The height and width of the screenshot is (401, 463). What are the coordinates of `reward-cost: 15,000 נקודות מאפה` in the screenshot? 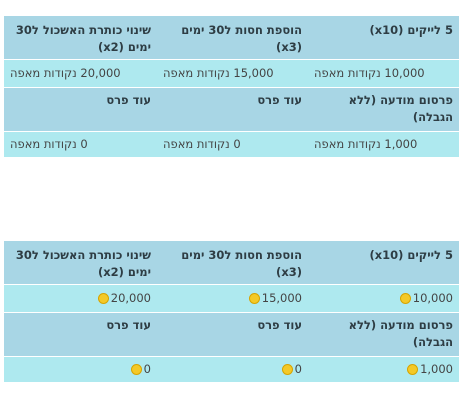 It's located at (232, 74).